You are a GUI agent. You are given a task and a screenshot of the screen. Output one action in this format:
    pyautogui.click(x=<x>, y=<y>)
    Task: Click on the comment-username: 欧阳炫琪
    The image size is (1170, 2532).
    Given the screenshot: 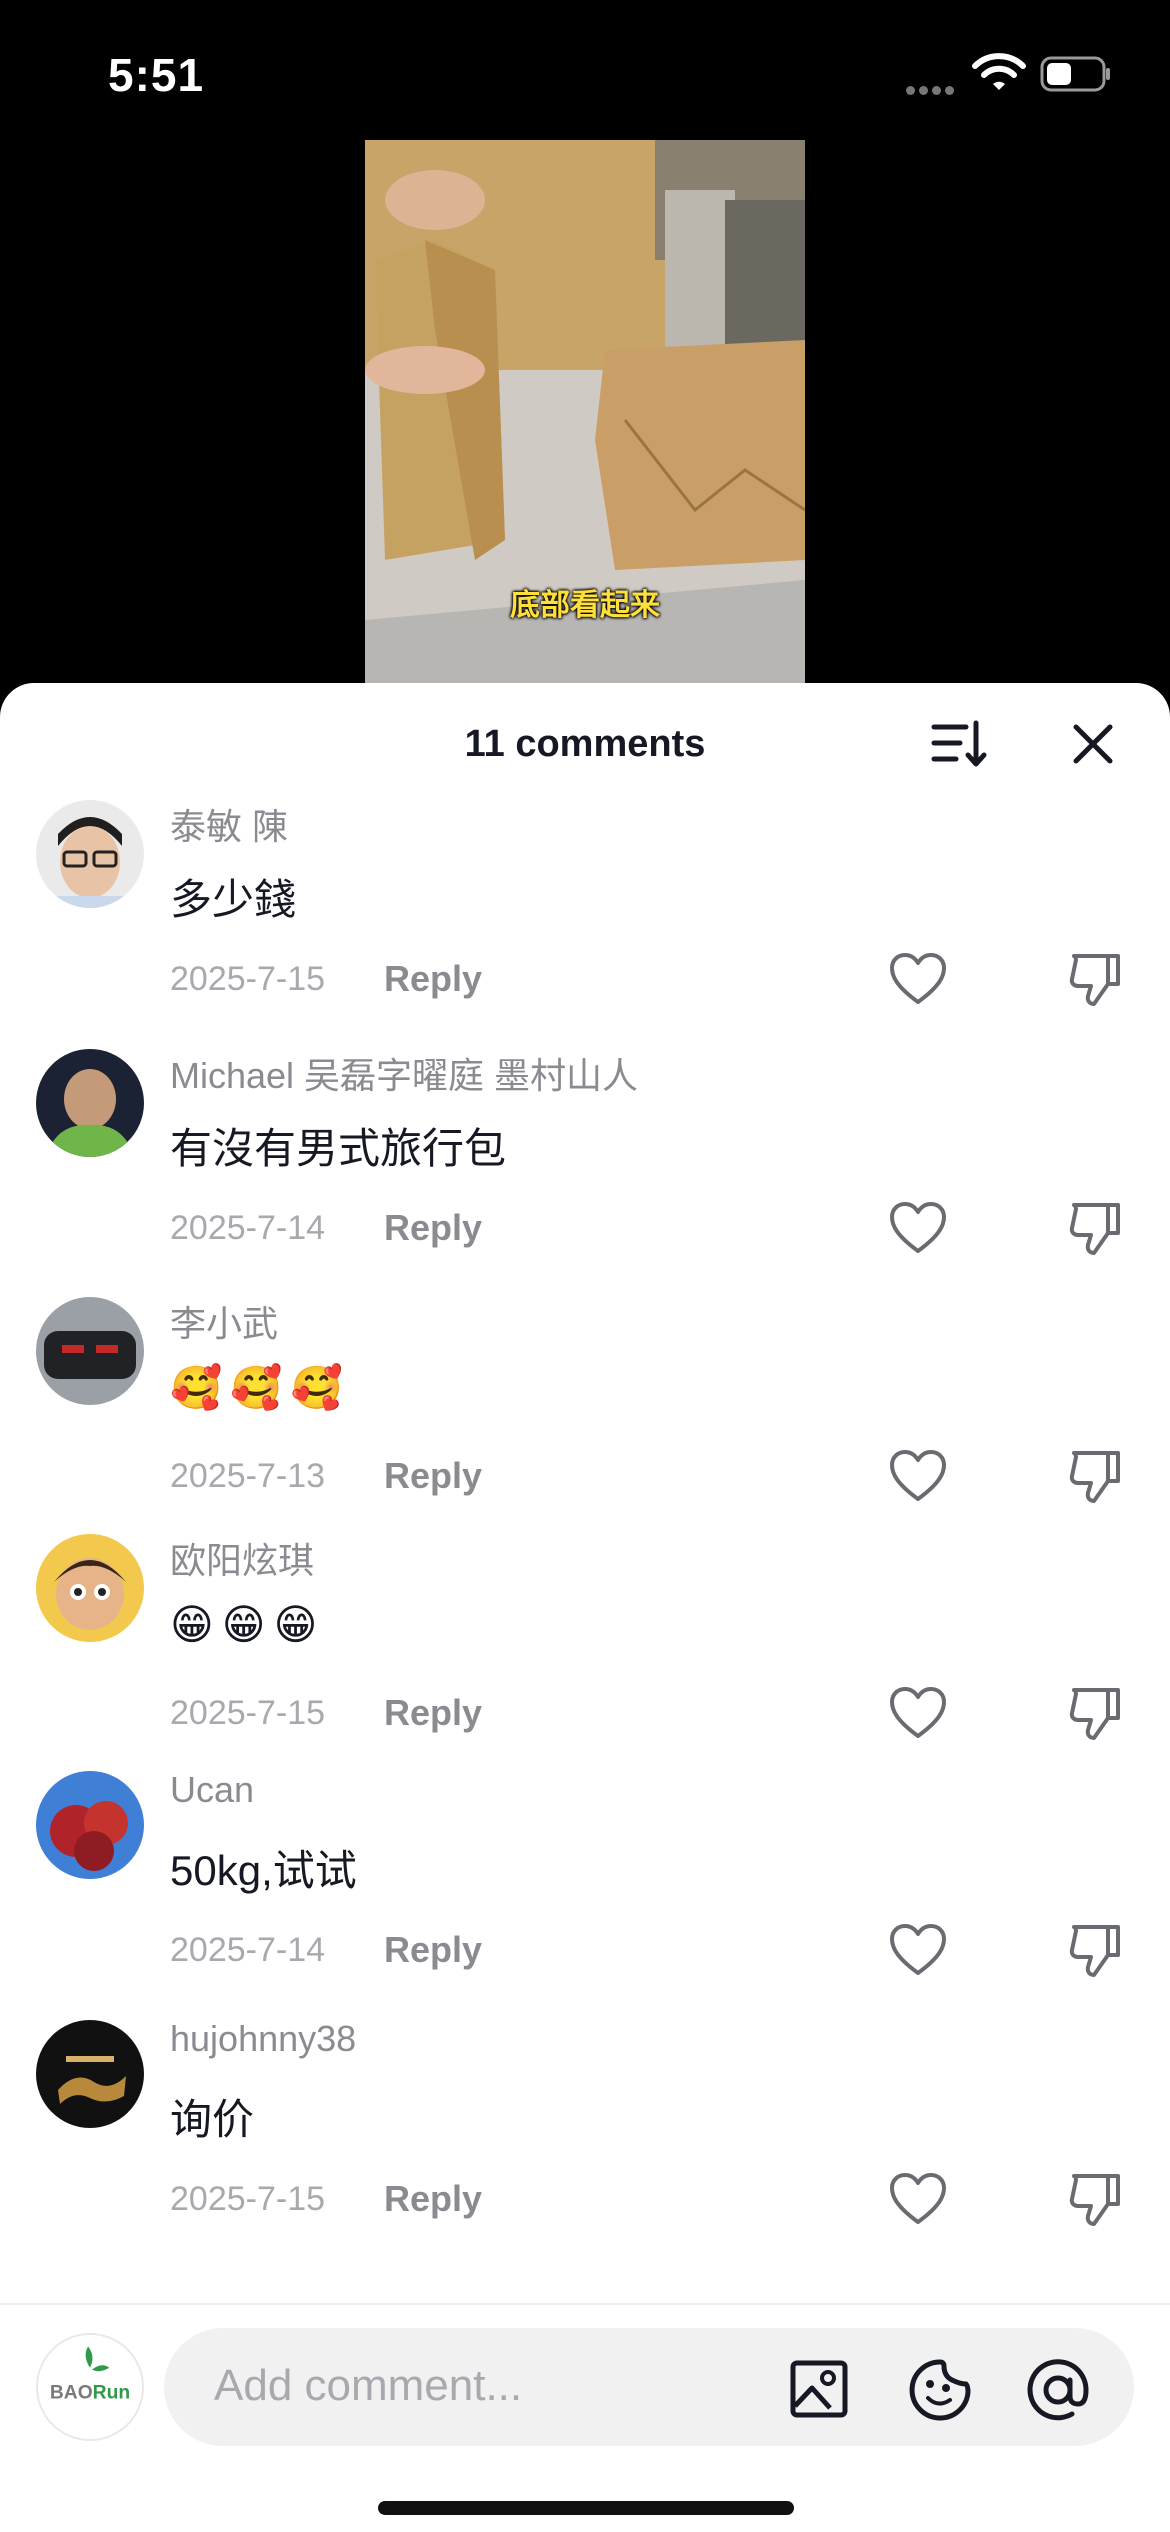 What is the action you would take?
    pyautogui.click(x=242, y=1558)
    